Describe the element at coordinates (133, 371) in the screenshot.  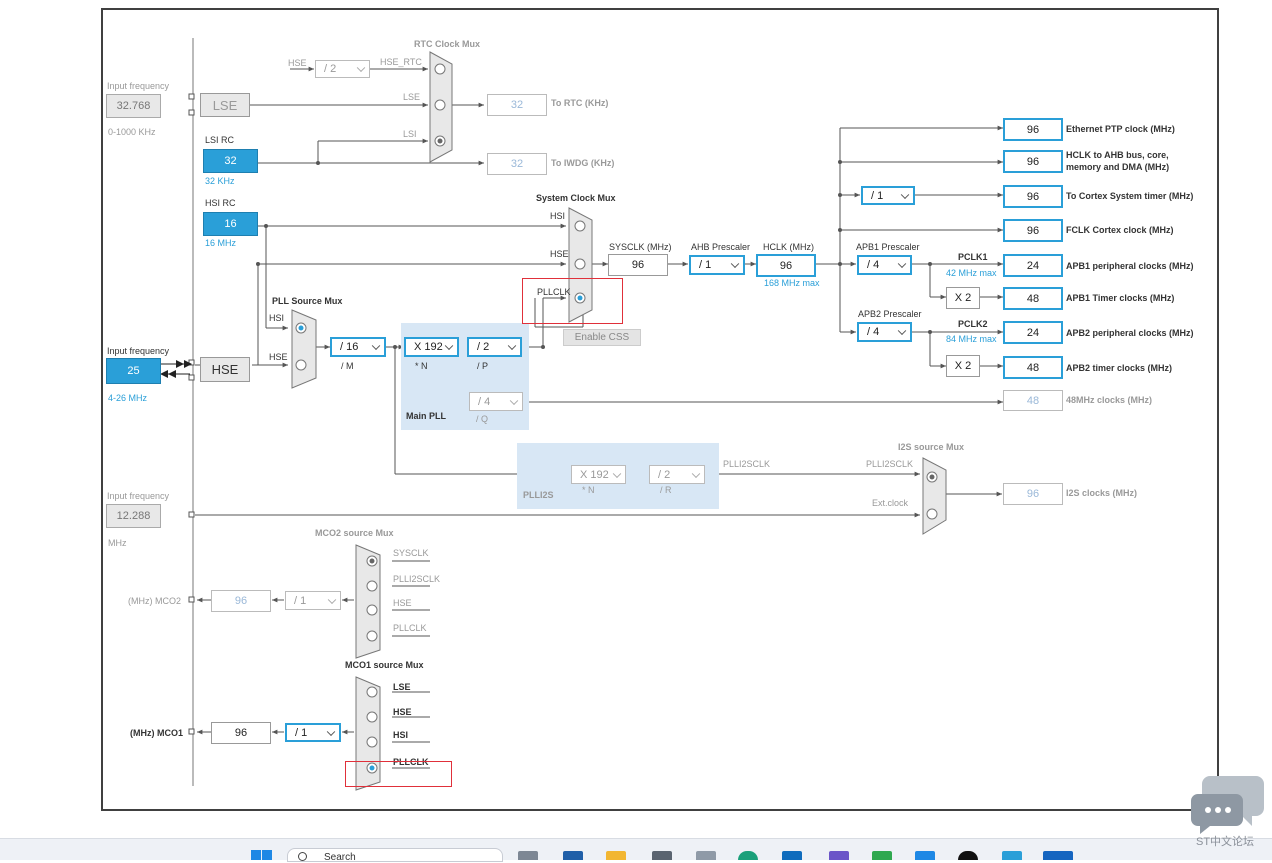
I see `hse-input-frequency: 25` at that location.